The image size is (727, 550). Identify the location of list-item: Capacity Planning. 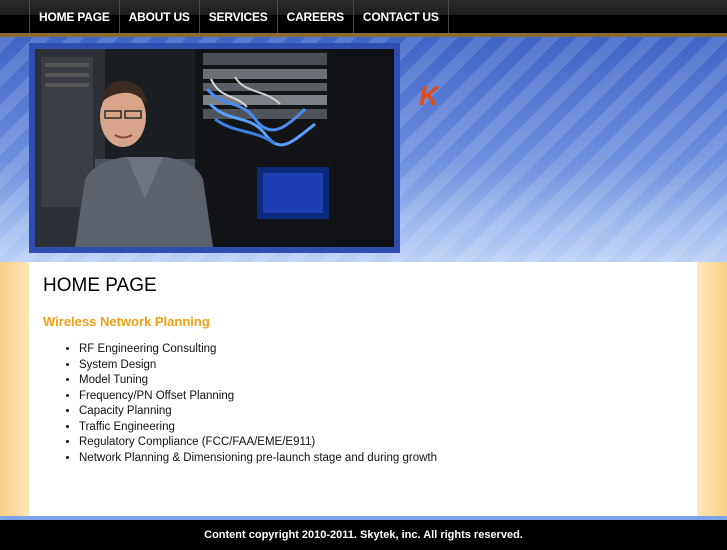
(258, 412).